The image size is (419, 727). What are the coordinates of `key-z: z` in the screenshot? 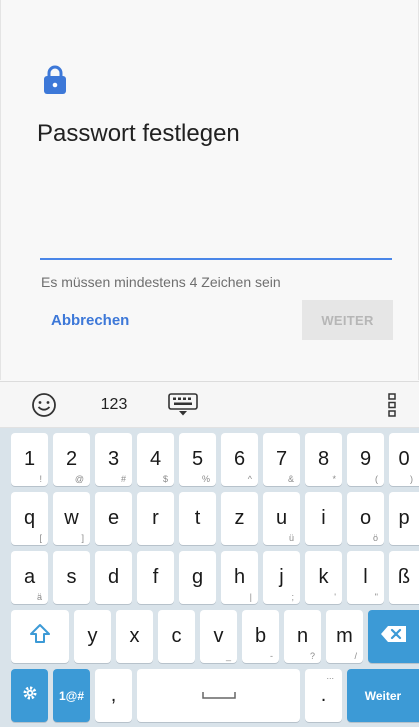 It's located at (239, 518).